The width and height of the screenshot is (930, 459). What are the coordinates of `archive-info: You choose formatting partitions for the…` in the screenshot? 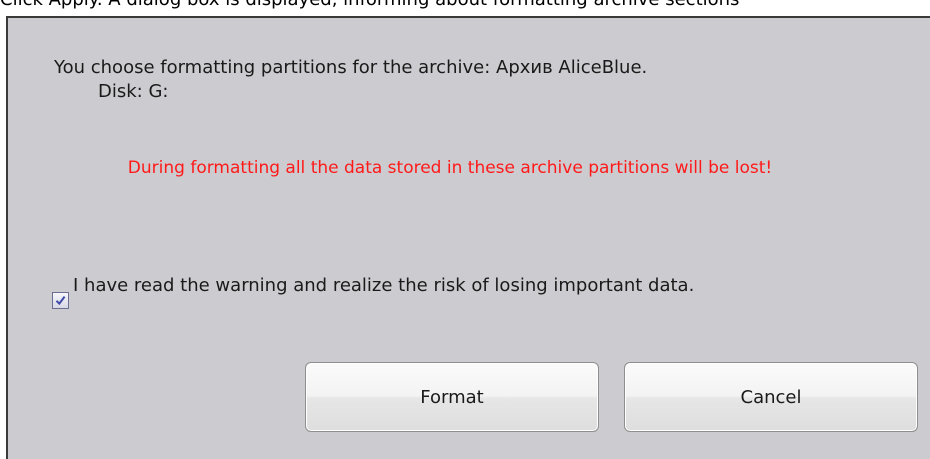 It's located at (350, 80).